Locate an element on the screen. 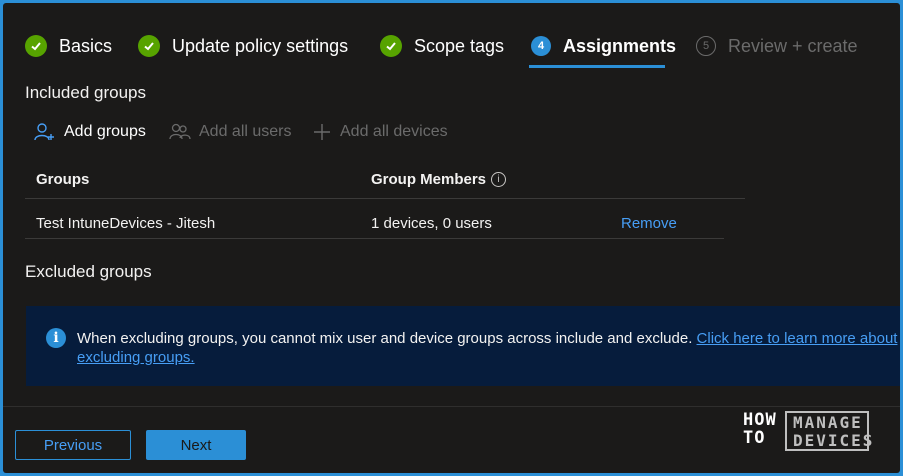 The width and height of the screenshot is (903, 476). step-label: Scope tags is located at coordinates (459, 45).